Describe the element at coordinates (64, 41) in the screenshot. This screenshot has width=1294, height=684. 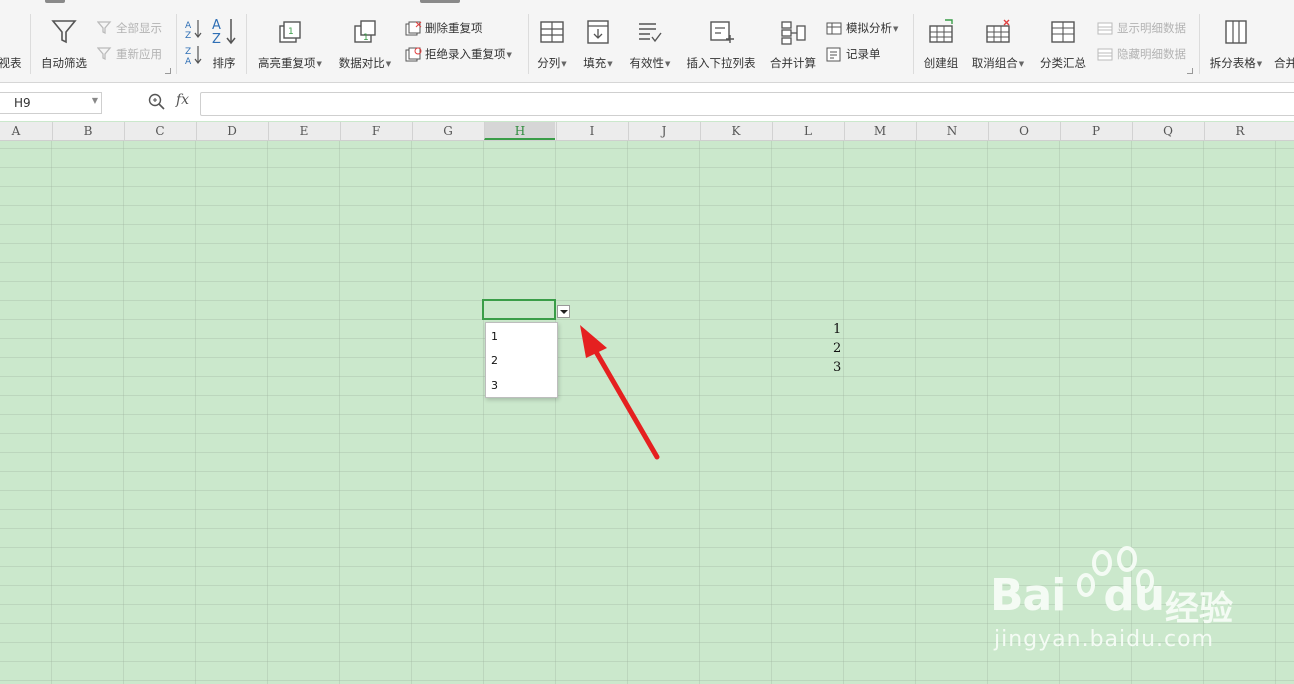
I see `auto-filter-button: 自动筛选` at that location.